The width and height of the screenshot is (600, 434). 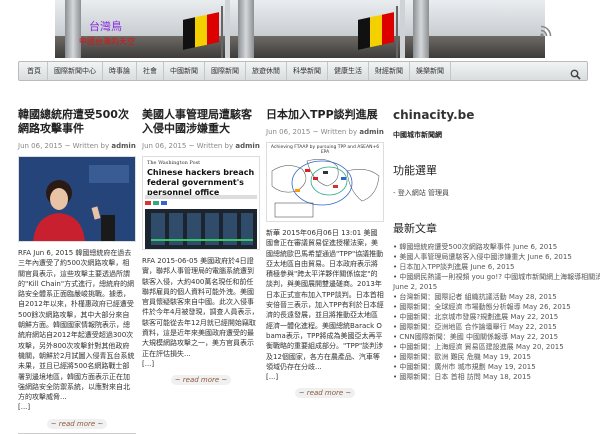 I want to click on meta-widget-heading: 功能選單, so click(x=415, y=170).